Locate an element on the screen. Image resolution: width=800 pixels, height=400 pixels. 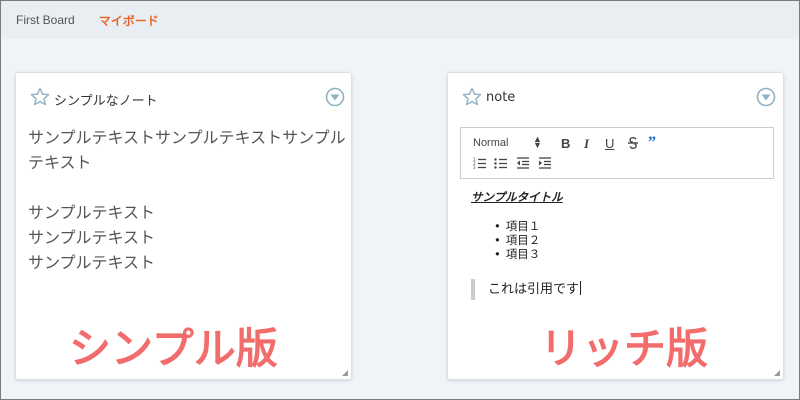
italic-button: I is located at coordinates (586, 144).